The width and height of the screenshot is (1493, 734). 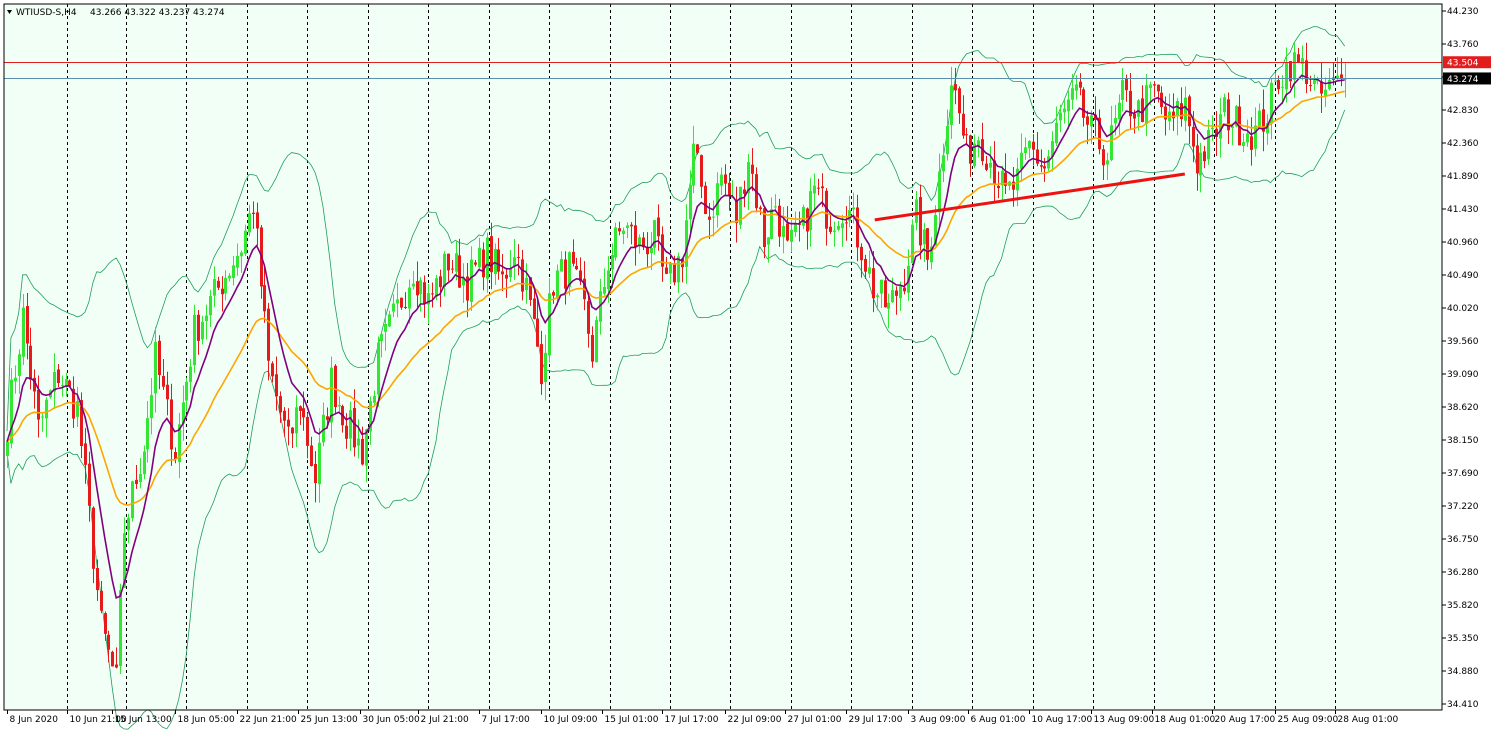 What do you see at coordinates (1463, 606) in the screenshot?
I see `price-tick-label: 35.820` at bounding box center [1463, 606].